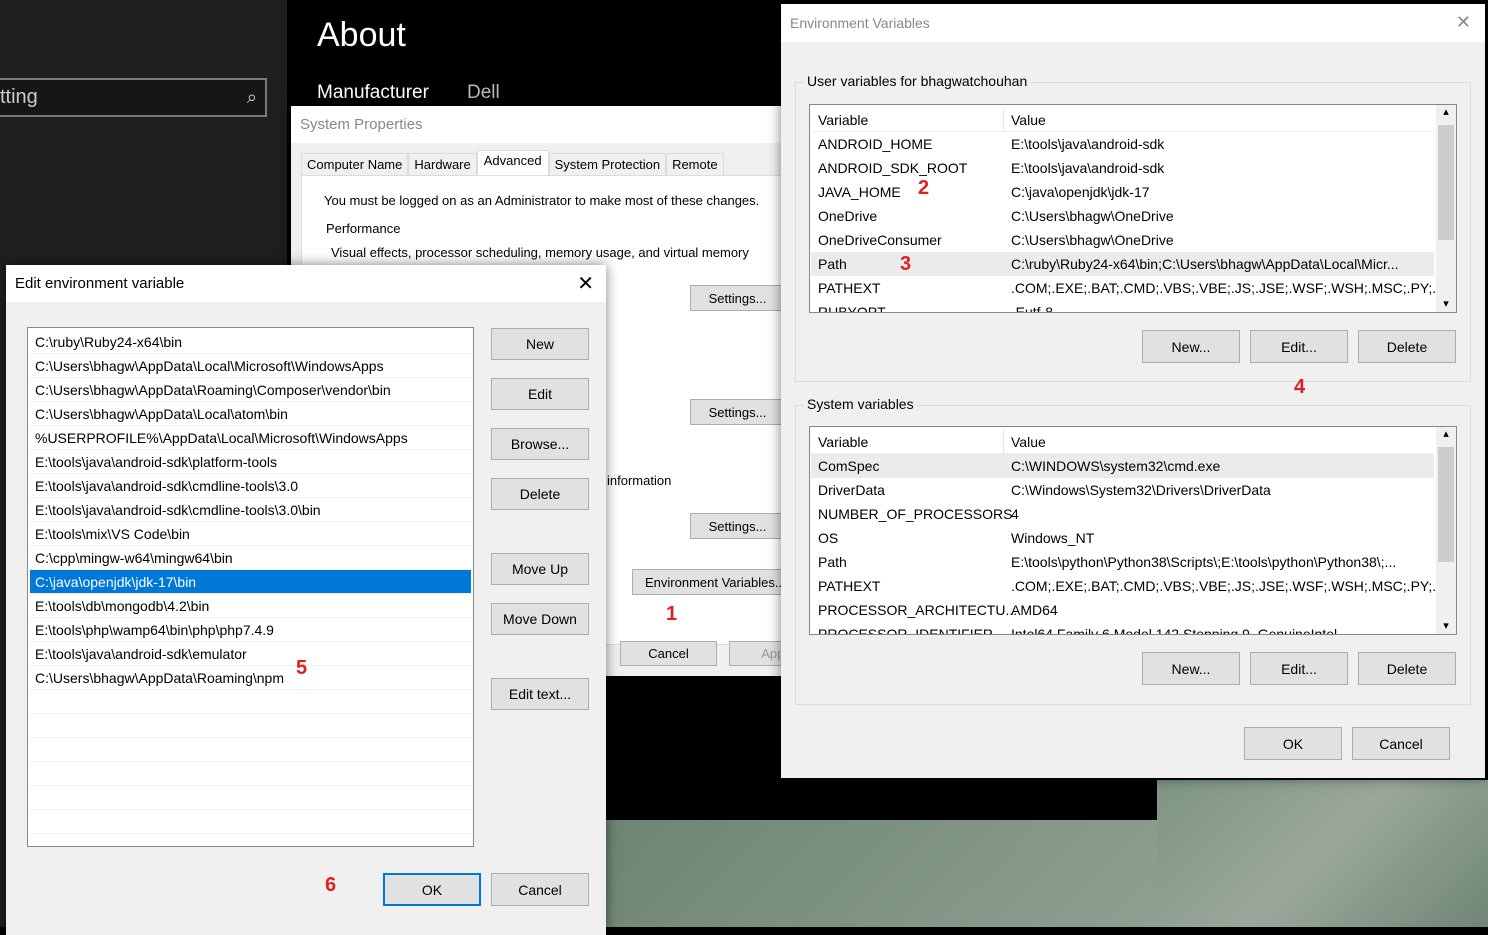 Image resolution: width=1488 pixels, height=935 pixels. Describe the element at coordinates (250, 462) in the screenshot. I see `list-item: E:\tools\java\android-sdk\platform-tools` at that location.